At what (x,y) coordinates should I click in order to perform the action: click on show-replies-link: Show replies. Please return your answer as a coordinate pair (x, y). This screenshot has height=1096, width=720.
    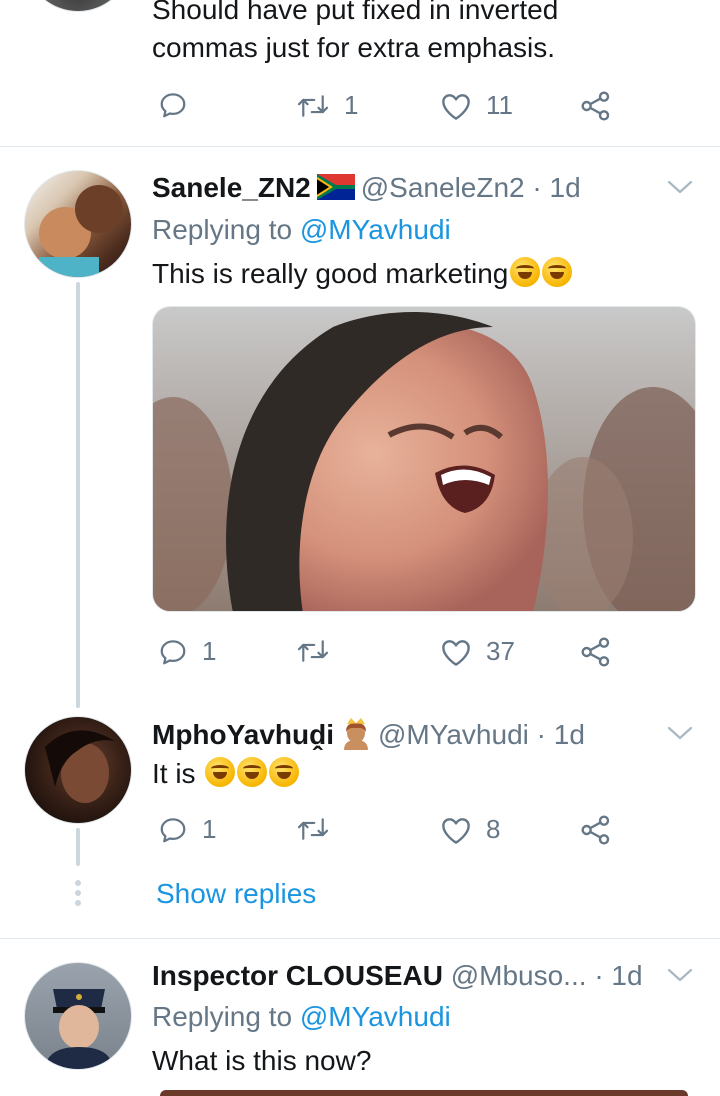
    Looking at the image, I should click on (236, 894).